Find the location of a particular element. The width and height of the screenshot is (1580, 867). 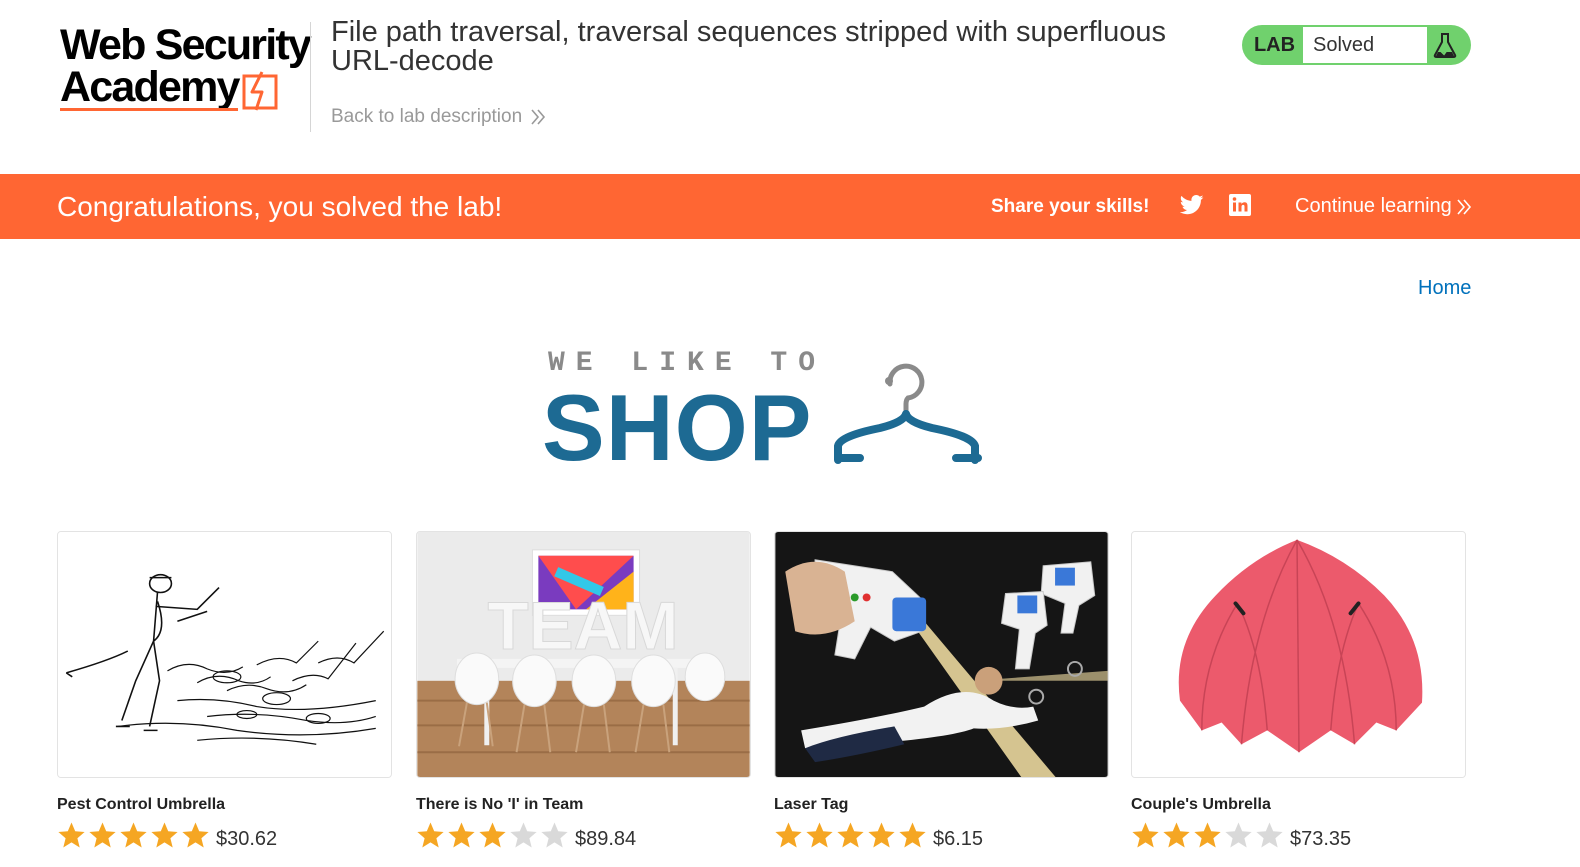

logo-underline is located at coordinates (149, 109).